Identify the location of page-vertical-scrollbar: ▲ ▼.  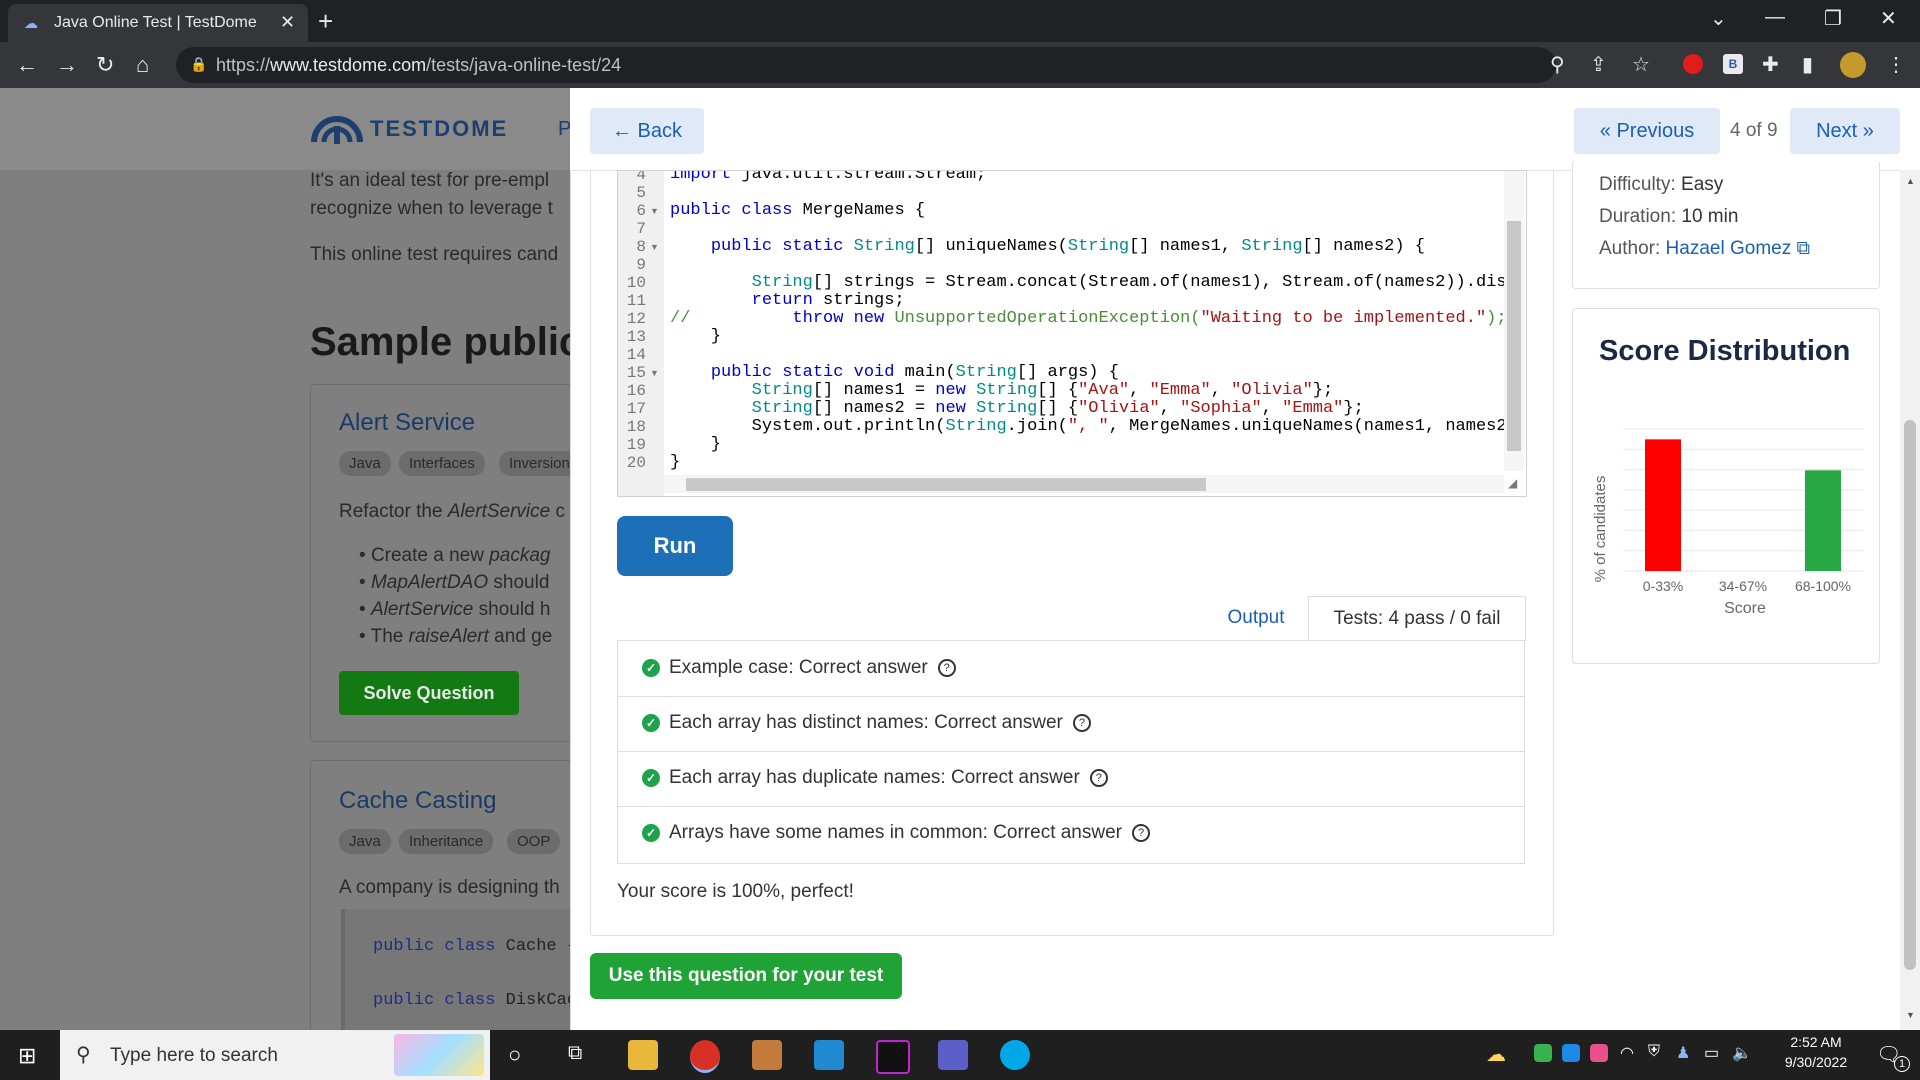
(1910, 600).